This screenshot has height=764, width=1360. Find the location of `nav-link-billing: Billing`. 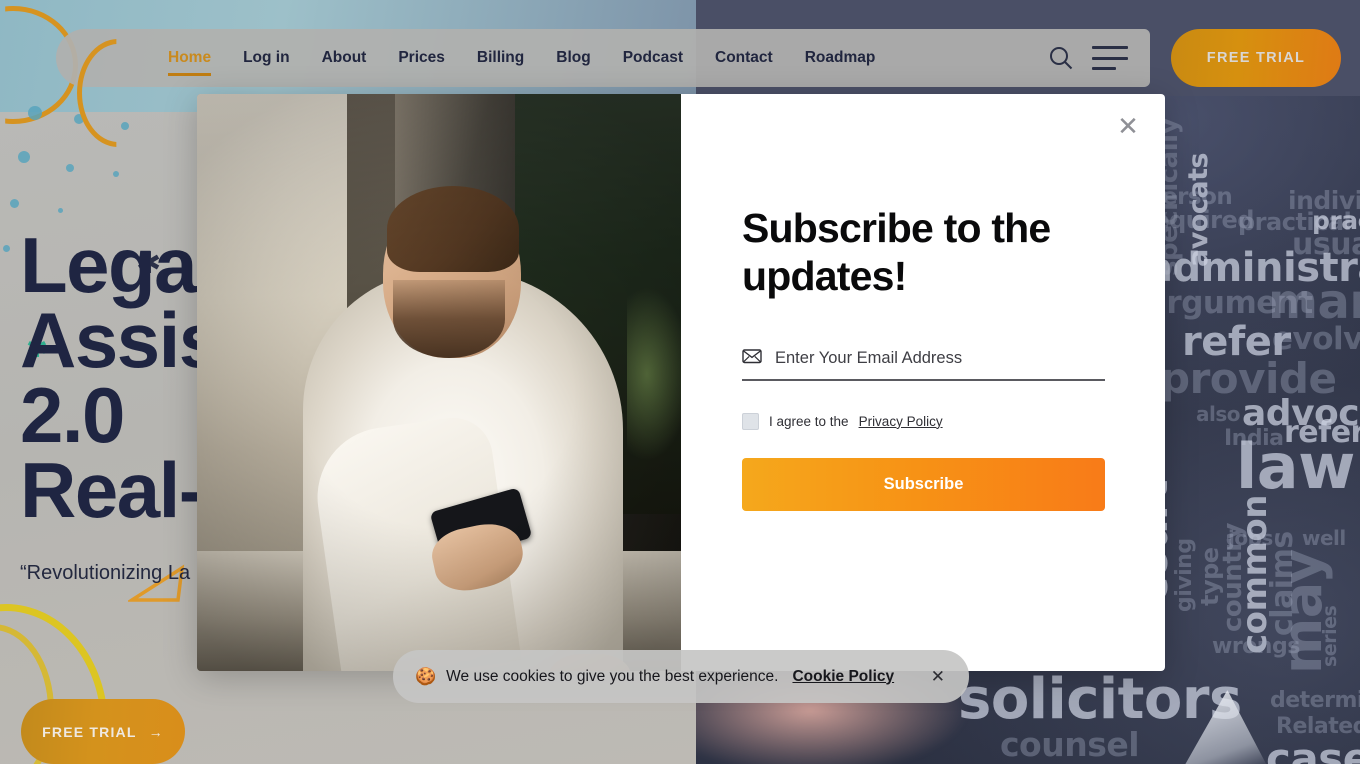

nav-link-billing: Billing is located at coordinates (500, 58).